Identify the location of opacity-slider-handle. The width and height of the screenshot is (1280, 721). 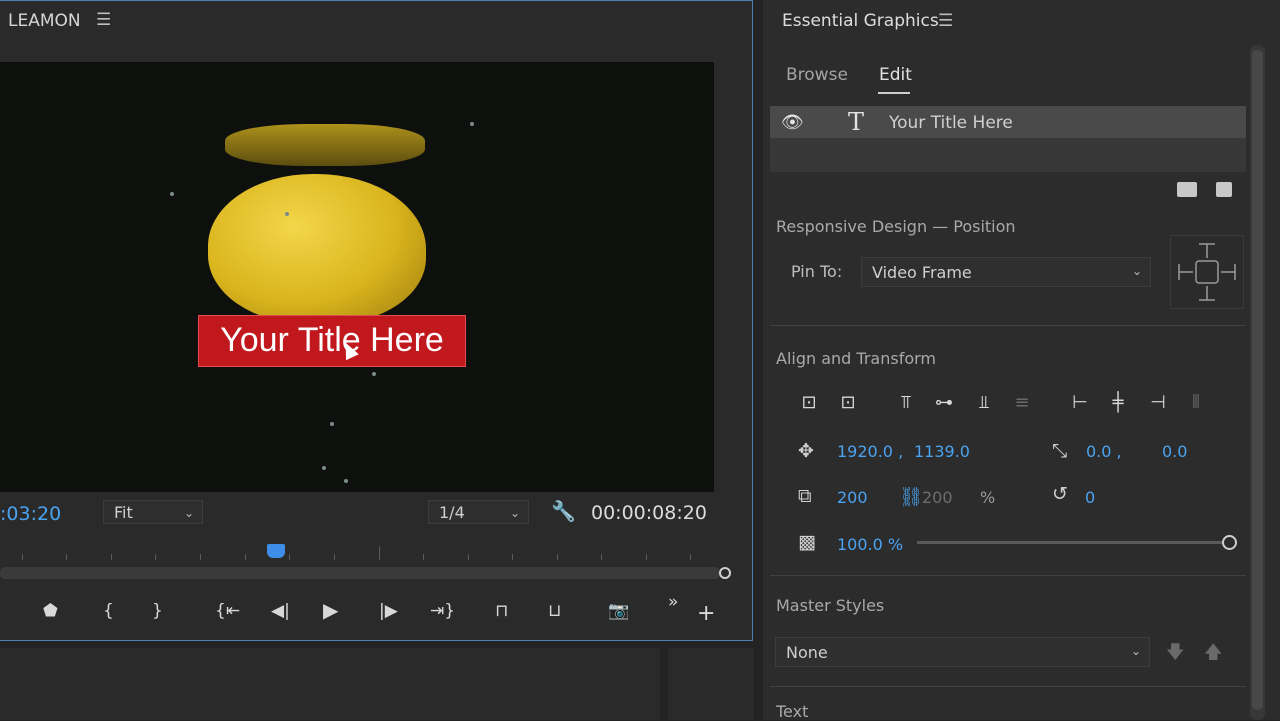
(1229, 542).